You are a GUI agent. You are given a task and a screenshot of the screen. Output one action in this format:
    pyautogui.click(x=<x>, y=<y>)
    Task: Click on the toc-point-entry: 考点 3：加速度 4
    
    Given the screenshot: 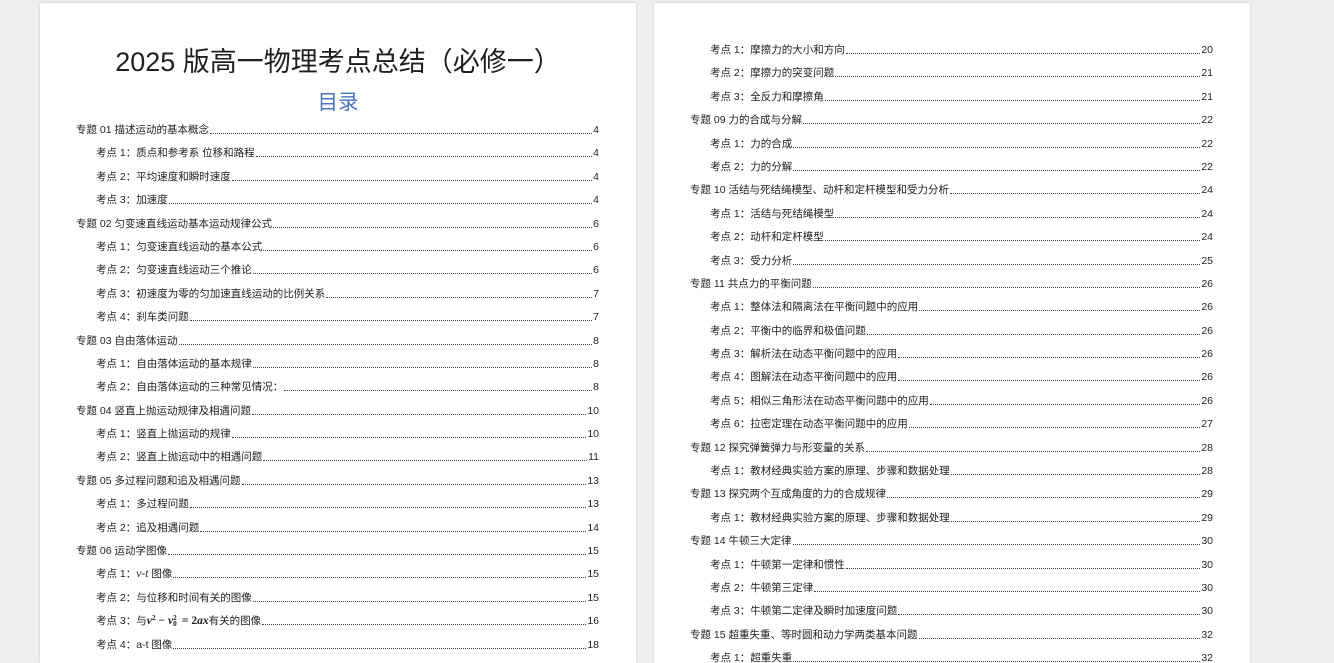 What is the action you would take?
    pyautogui.click(x=338, y=199)
    